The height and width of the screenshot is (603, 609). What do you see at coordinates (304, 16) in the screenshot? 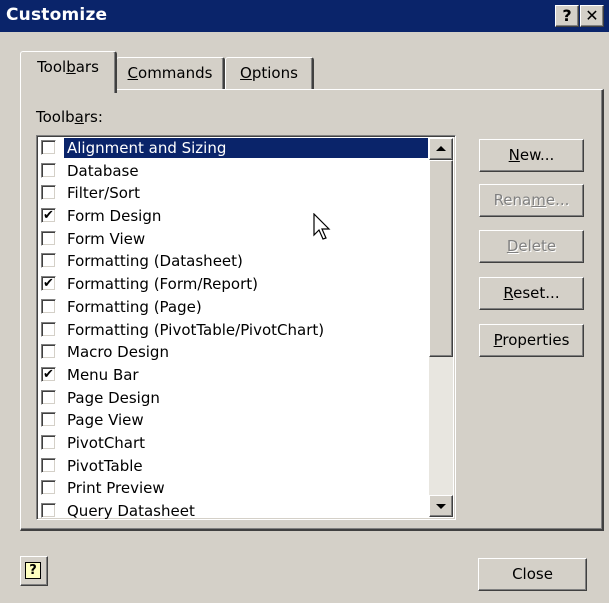
I see `title-bar: Customize ? ✕` at bounding box center [304, 16].